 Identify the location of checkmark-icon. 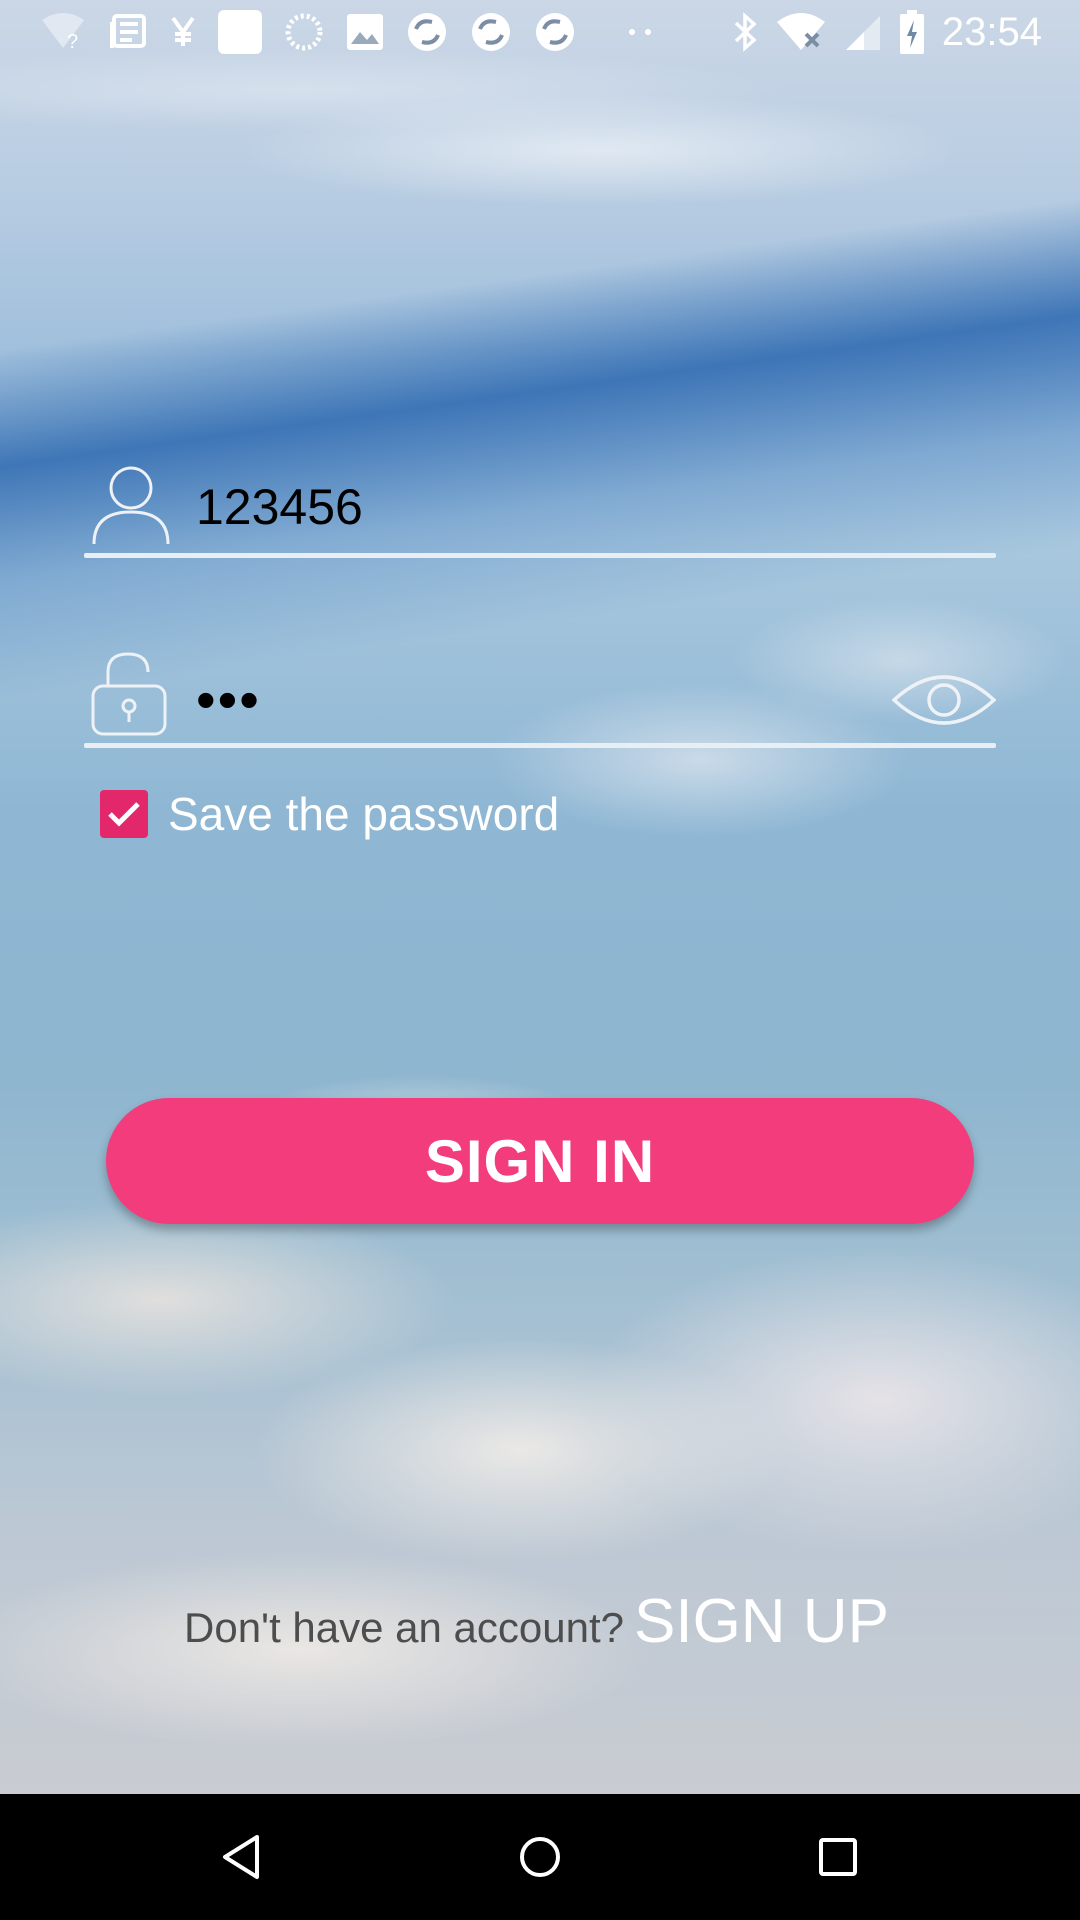
(124, 814).